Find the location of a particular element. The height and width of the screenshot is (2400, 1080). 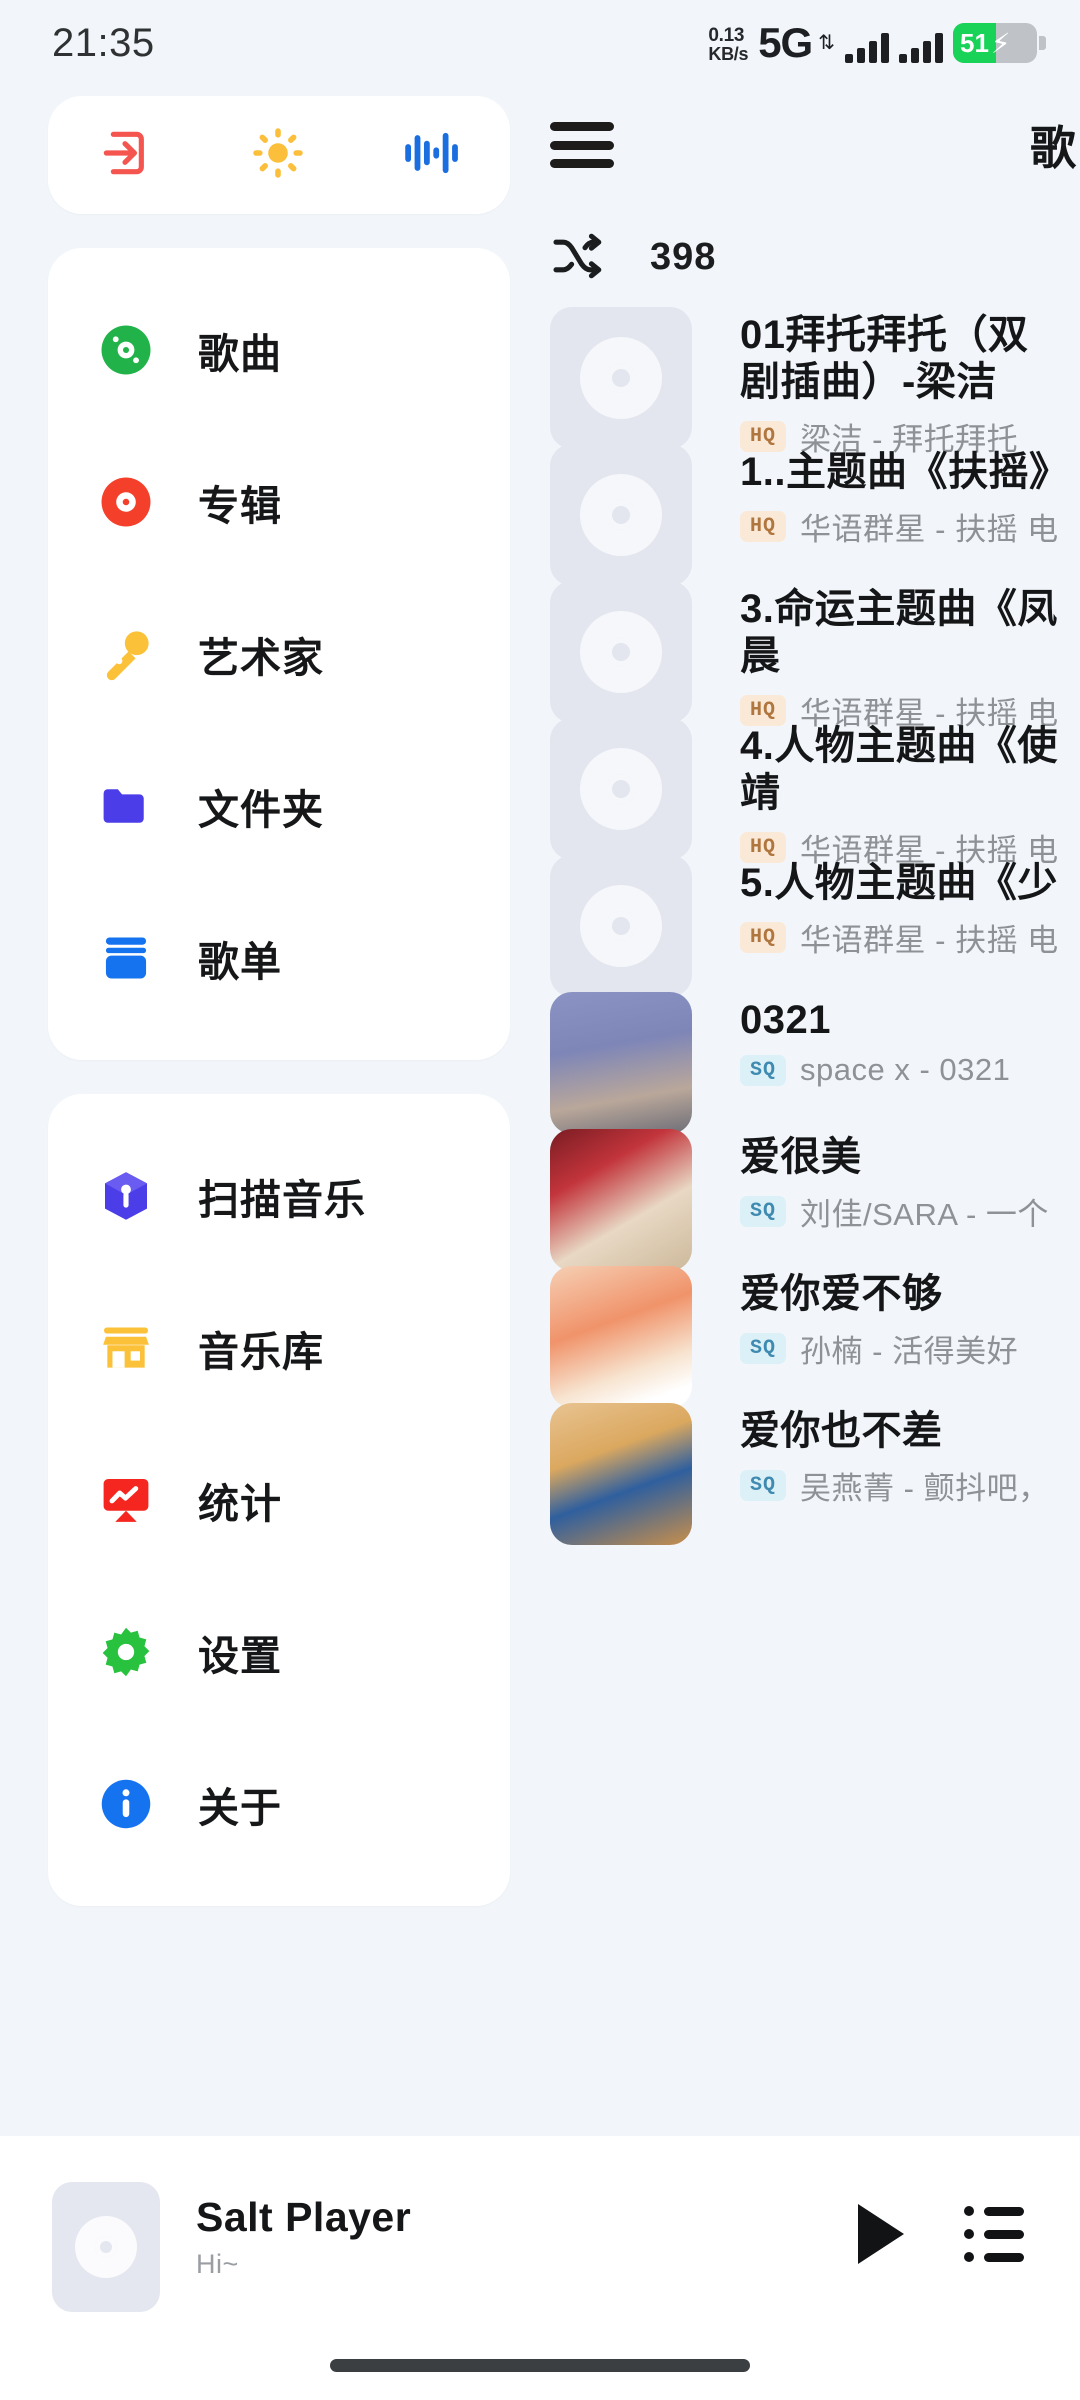

song-list-item: 1..主题曲《扶摇》 HQ 华语群星 - 扶摇 电 is located at coordinates (815, 515).